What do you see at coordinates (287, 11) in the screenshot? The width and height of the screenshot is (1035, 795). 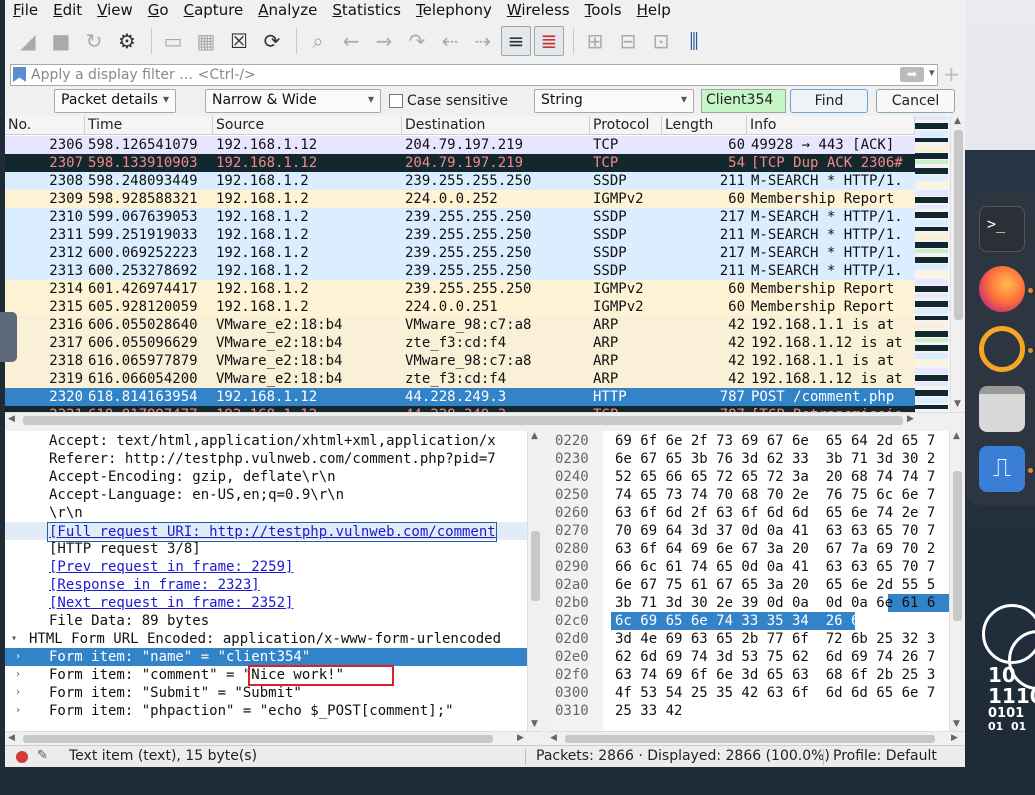 I see `menu-analyze: Analyze` at bounding box center [287, 11].